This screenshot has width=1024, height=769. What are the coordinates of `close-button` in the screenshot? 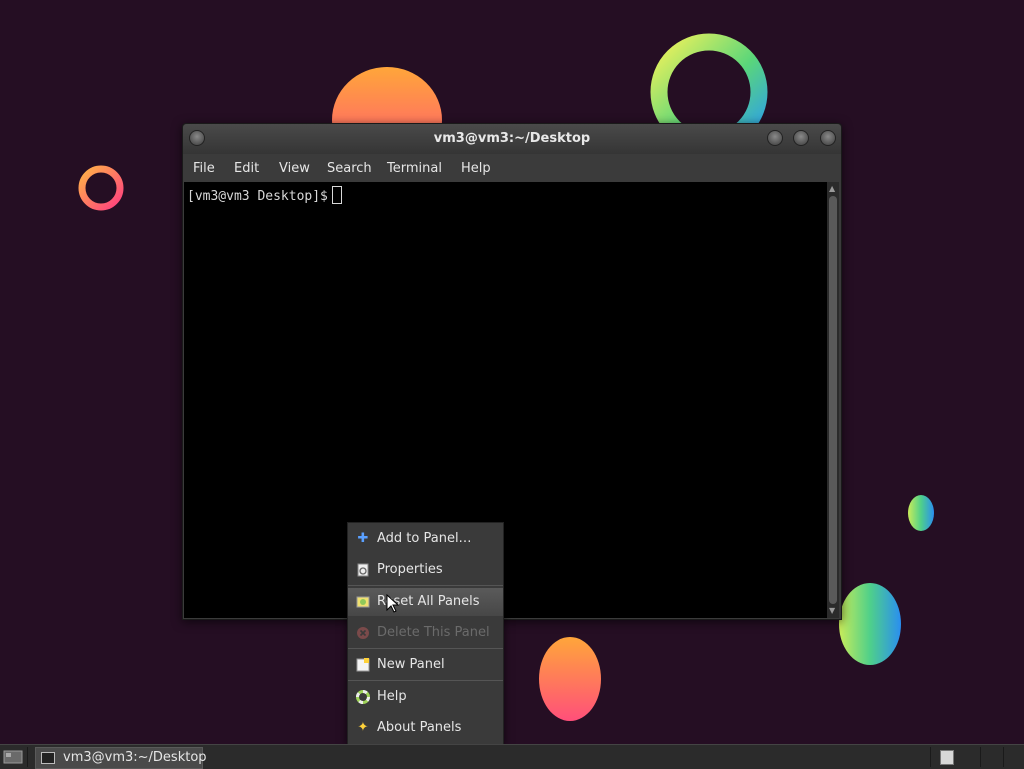 It's located at (828, 138).